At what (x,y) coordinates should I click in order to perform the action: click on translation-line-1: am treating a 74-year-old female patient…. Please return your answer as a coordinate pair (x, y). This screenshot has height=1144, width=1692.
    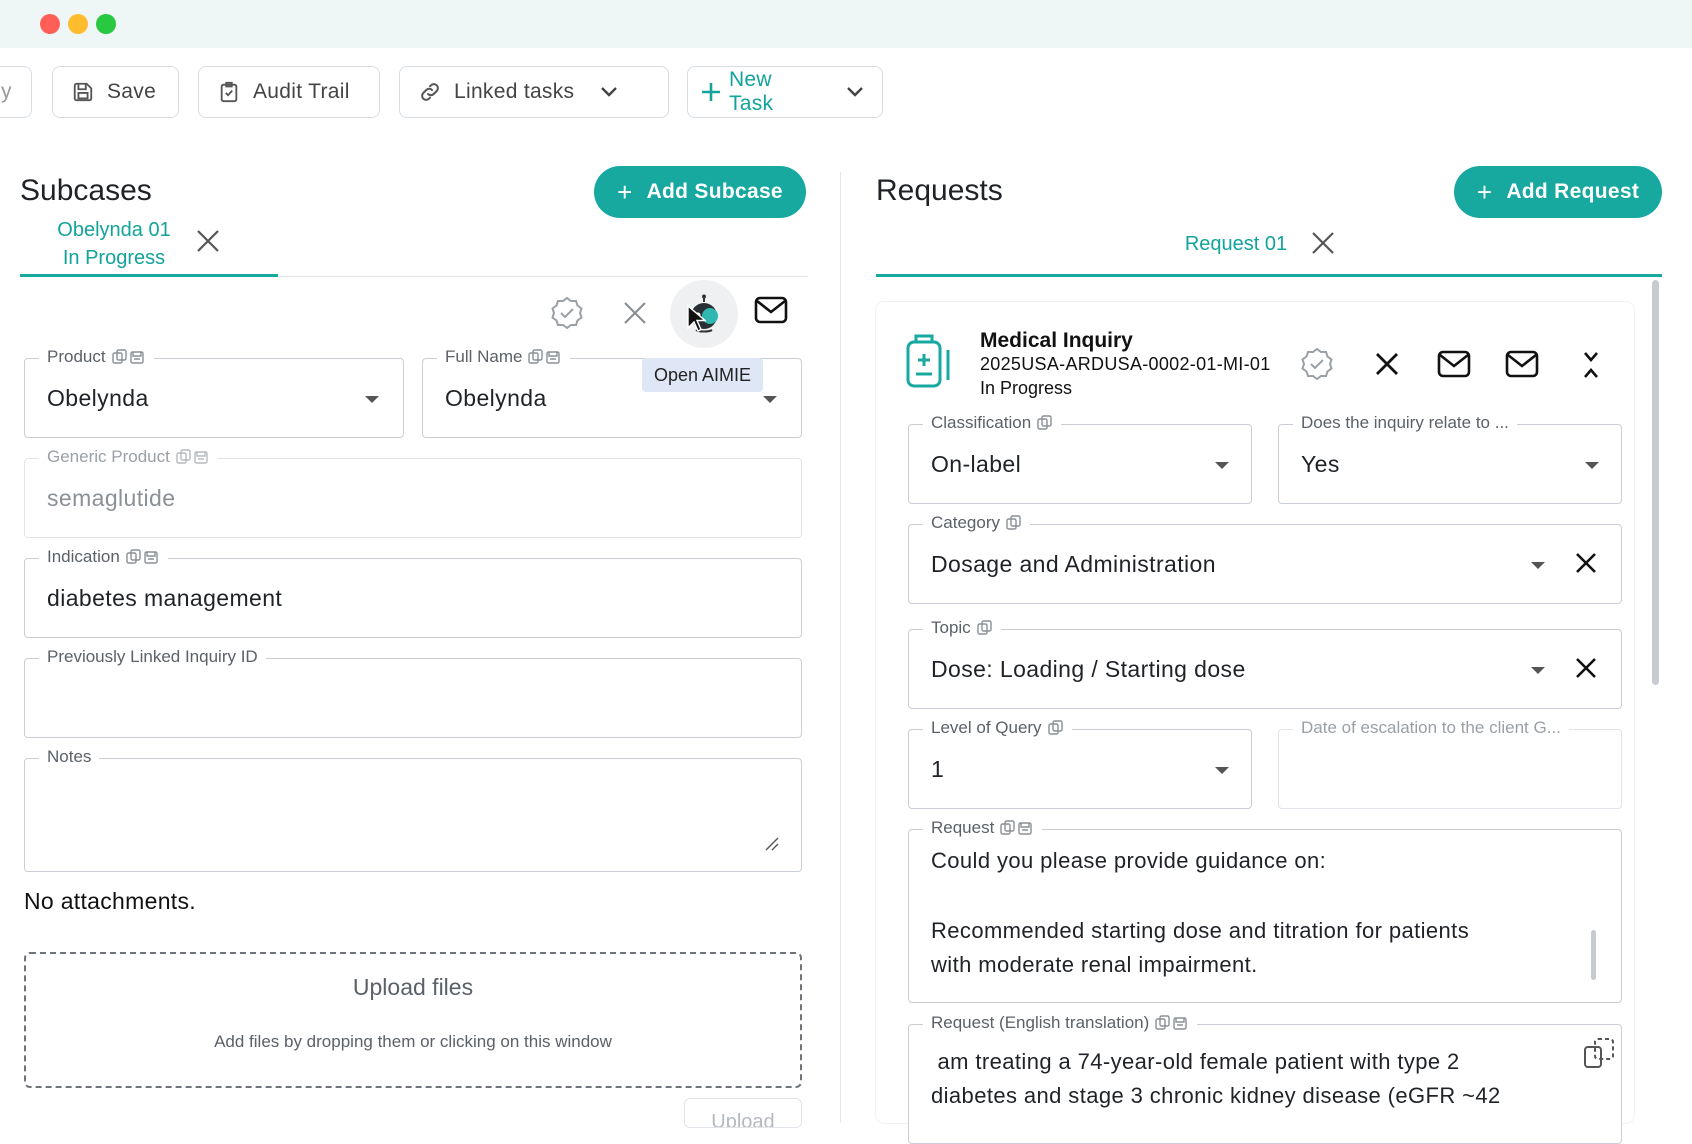
    Looking at the image, I should click on (1195, 1061).